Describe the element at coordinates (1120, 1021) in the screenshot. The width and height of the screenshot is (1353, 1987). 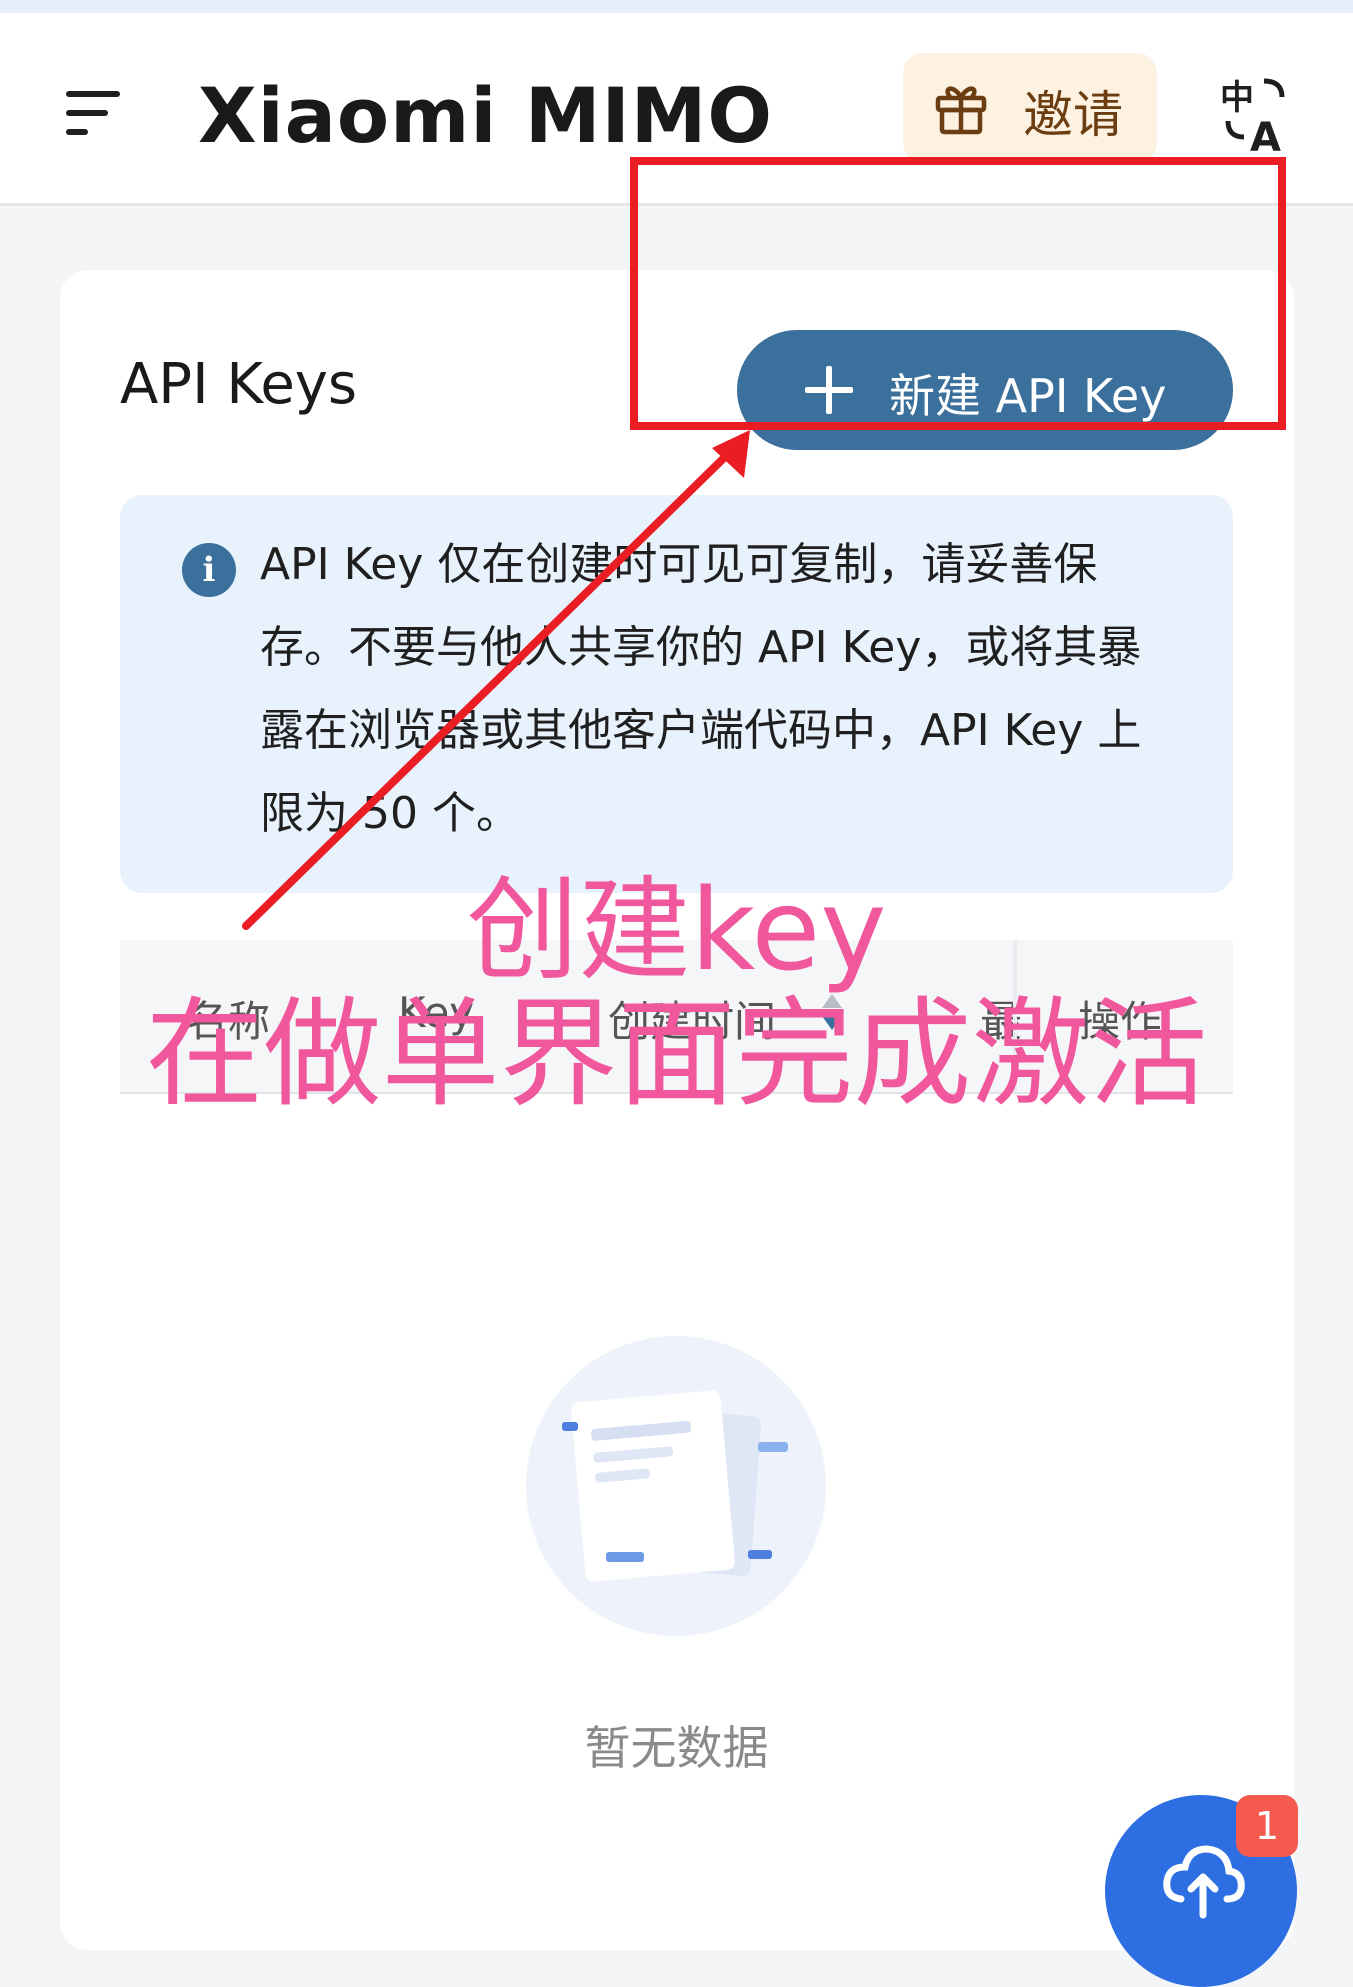
I see `column-actions: 操作` at that location.